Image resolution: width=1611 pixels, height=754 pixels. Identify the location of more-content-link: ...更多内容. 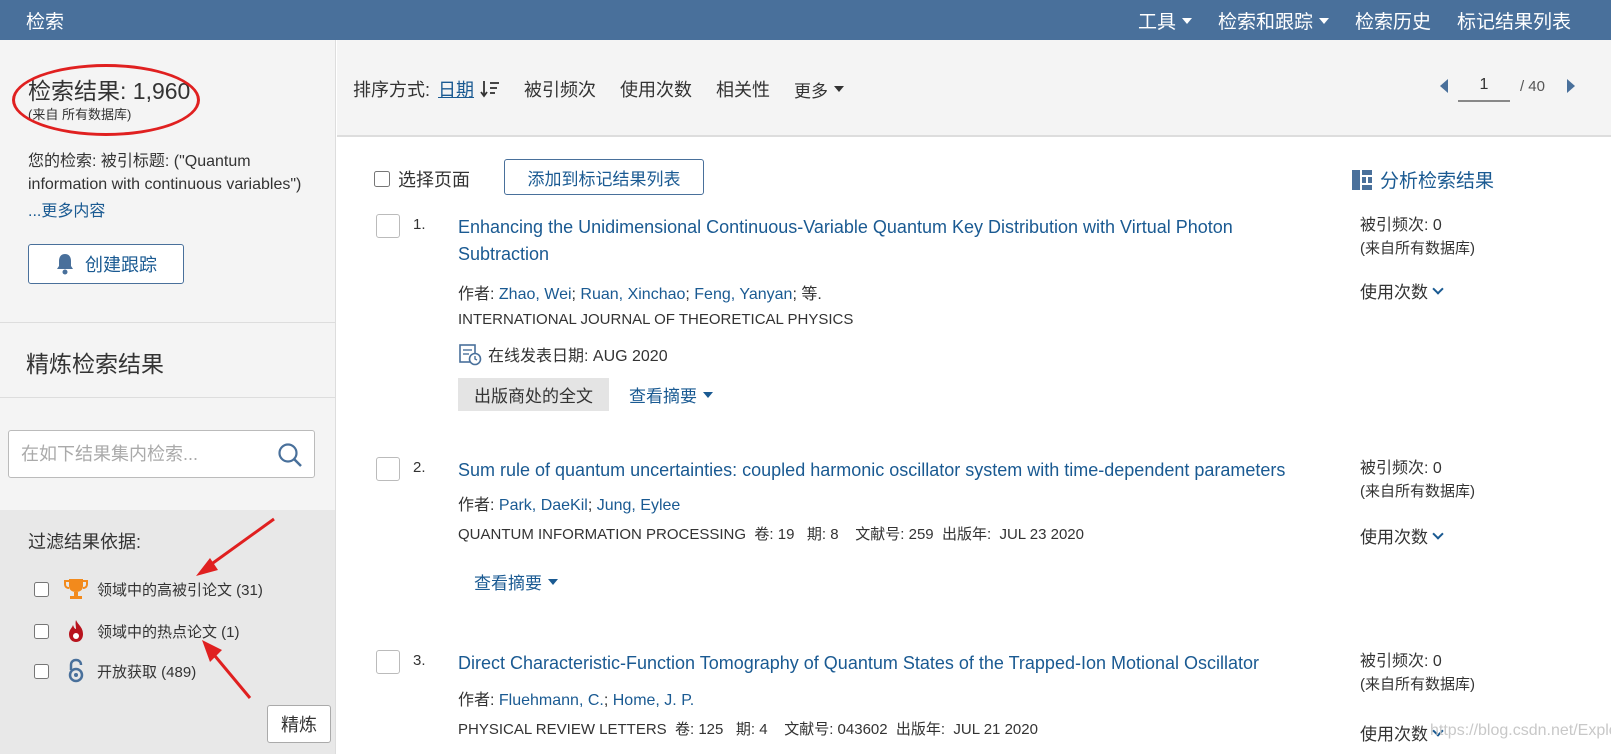
(66, 209).